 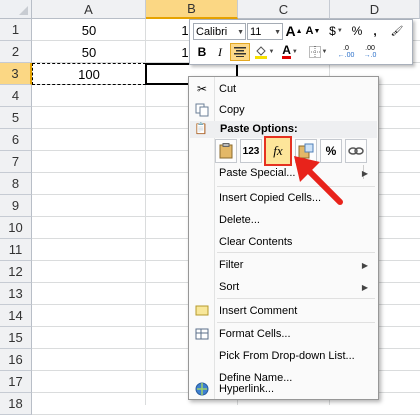 I want to click on column-header-c: C, so click(x=284, y=9).